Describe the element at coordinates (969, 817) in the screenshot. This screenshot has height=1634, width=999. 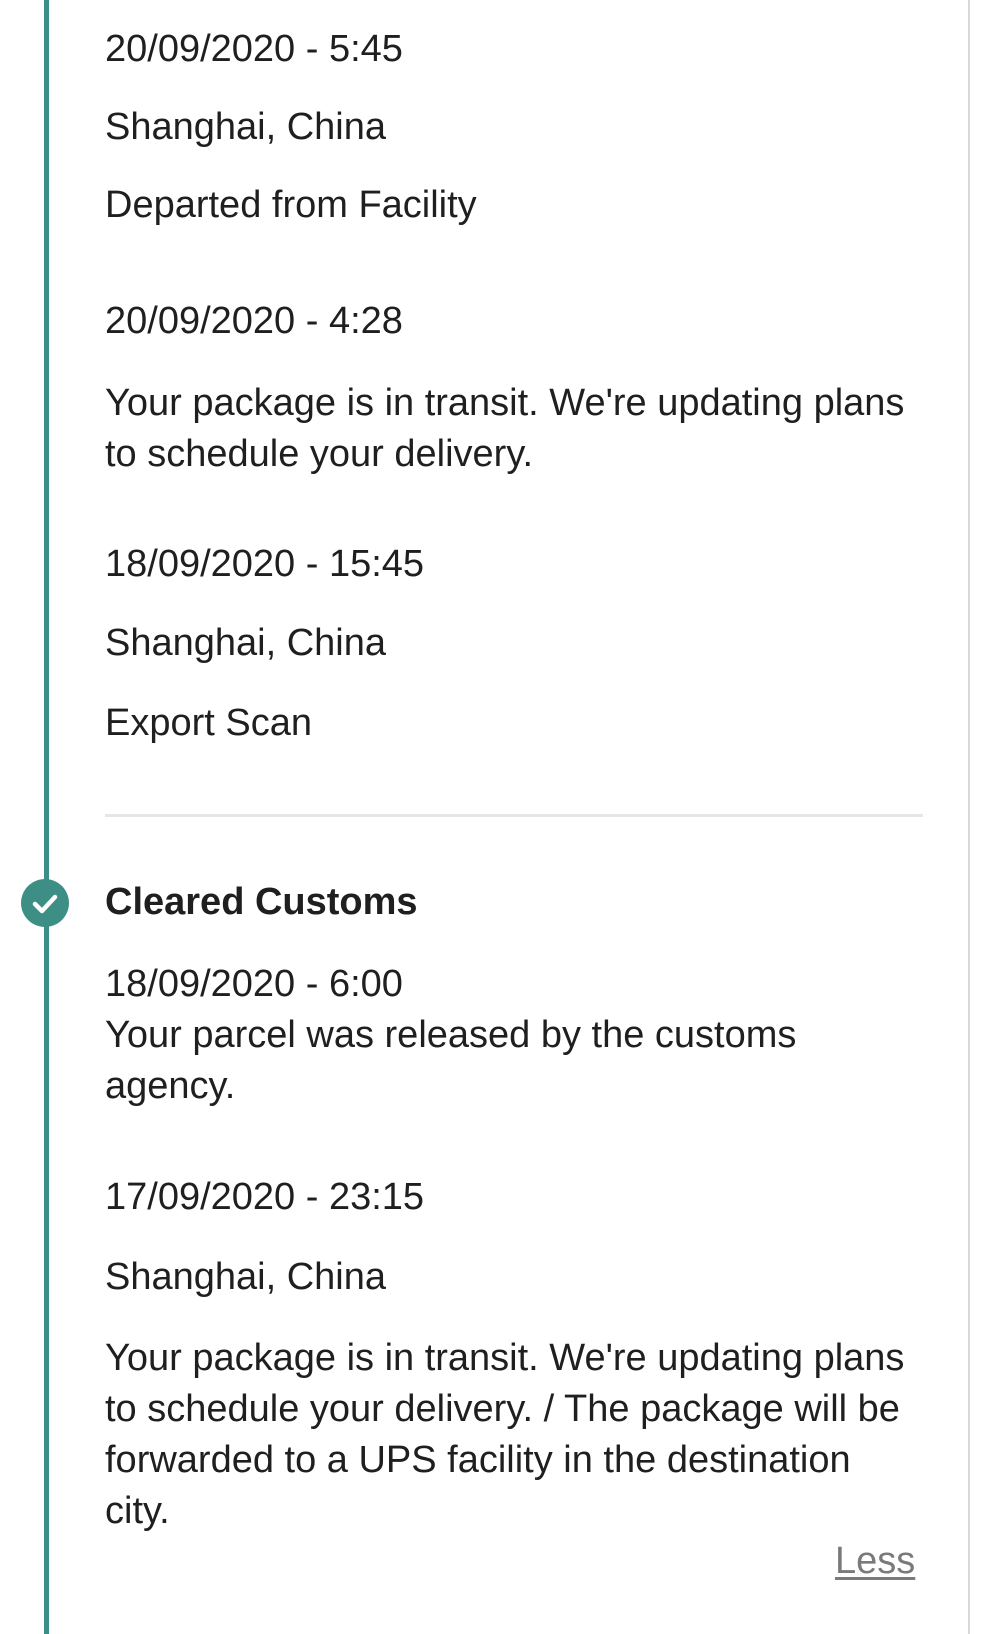
I see `panel-right-border` at that location.